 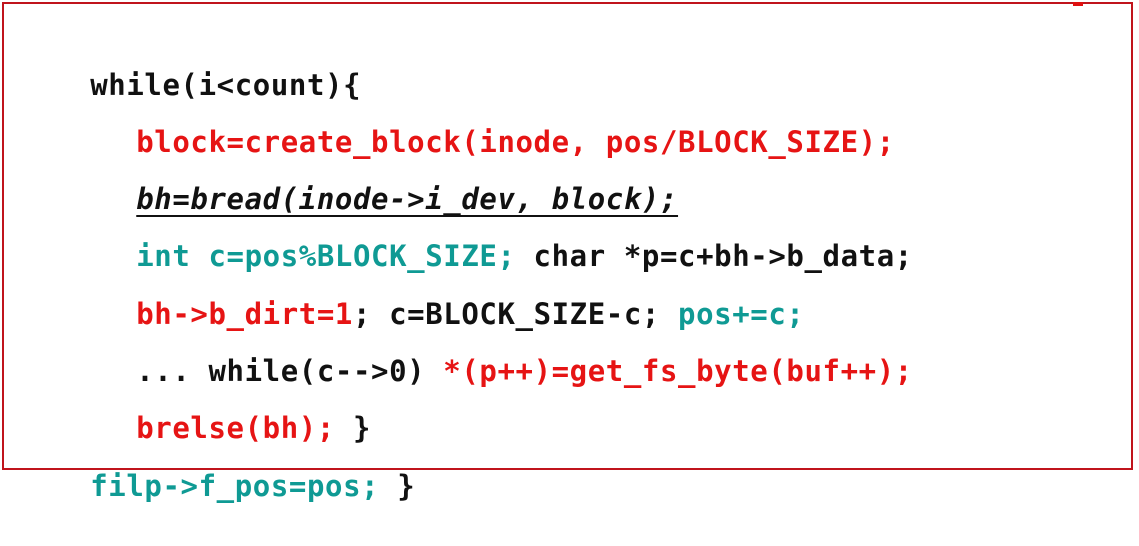 I want to click on code-line-8: filp->f_pos=pos; }, so click(x=216, y=486).